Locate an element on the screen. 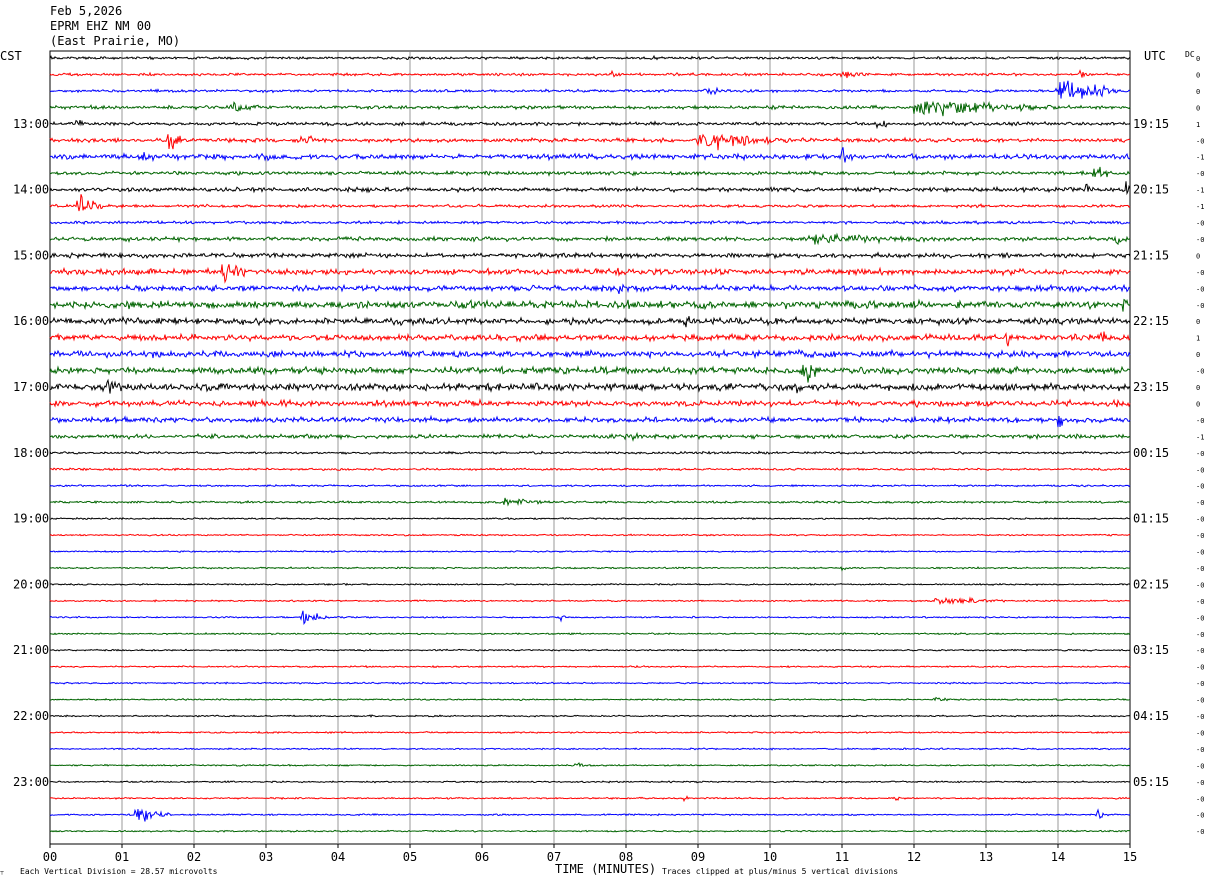 This screenshot has width=1210, height=886. utc-hour-label: 23:15 is located at coordinates (1151, 387).